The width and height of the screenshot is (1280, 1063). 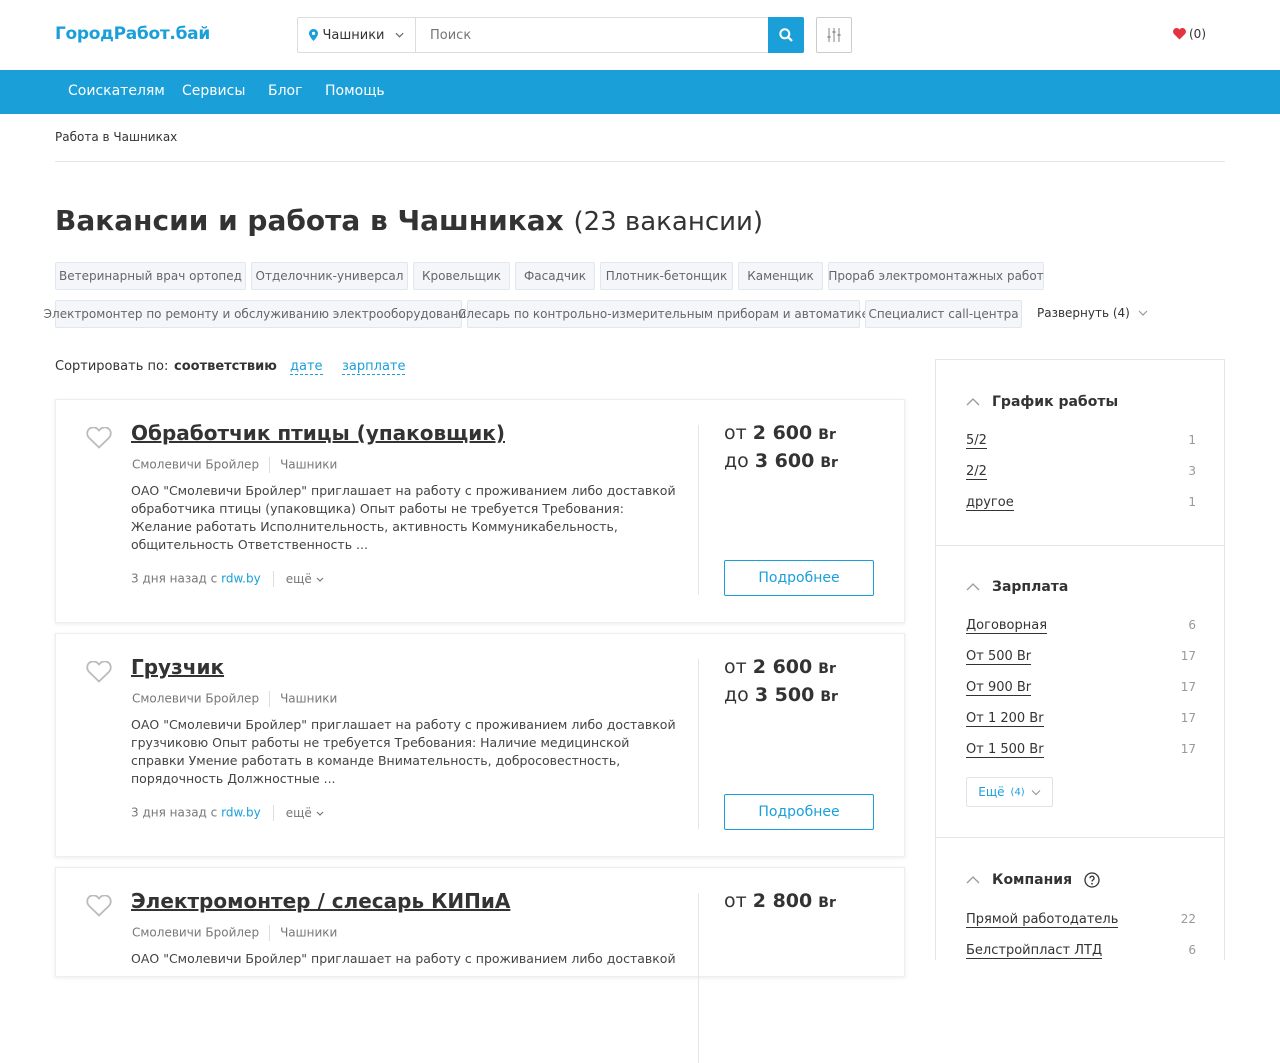 I want to click on search-icon, so click(x=786, y=35).